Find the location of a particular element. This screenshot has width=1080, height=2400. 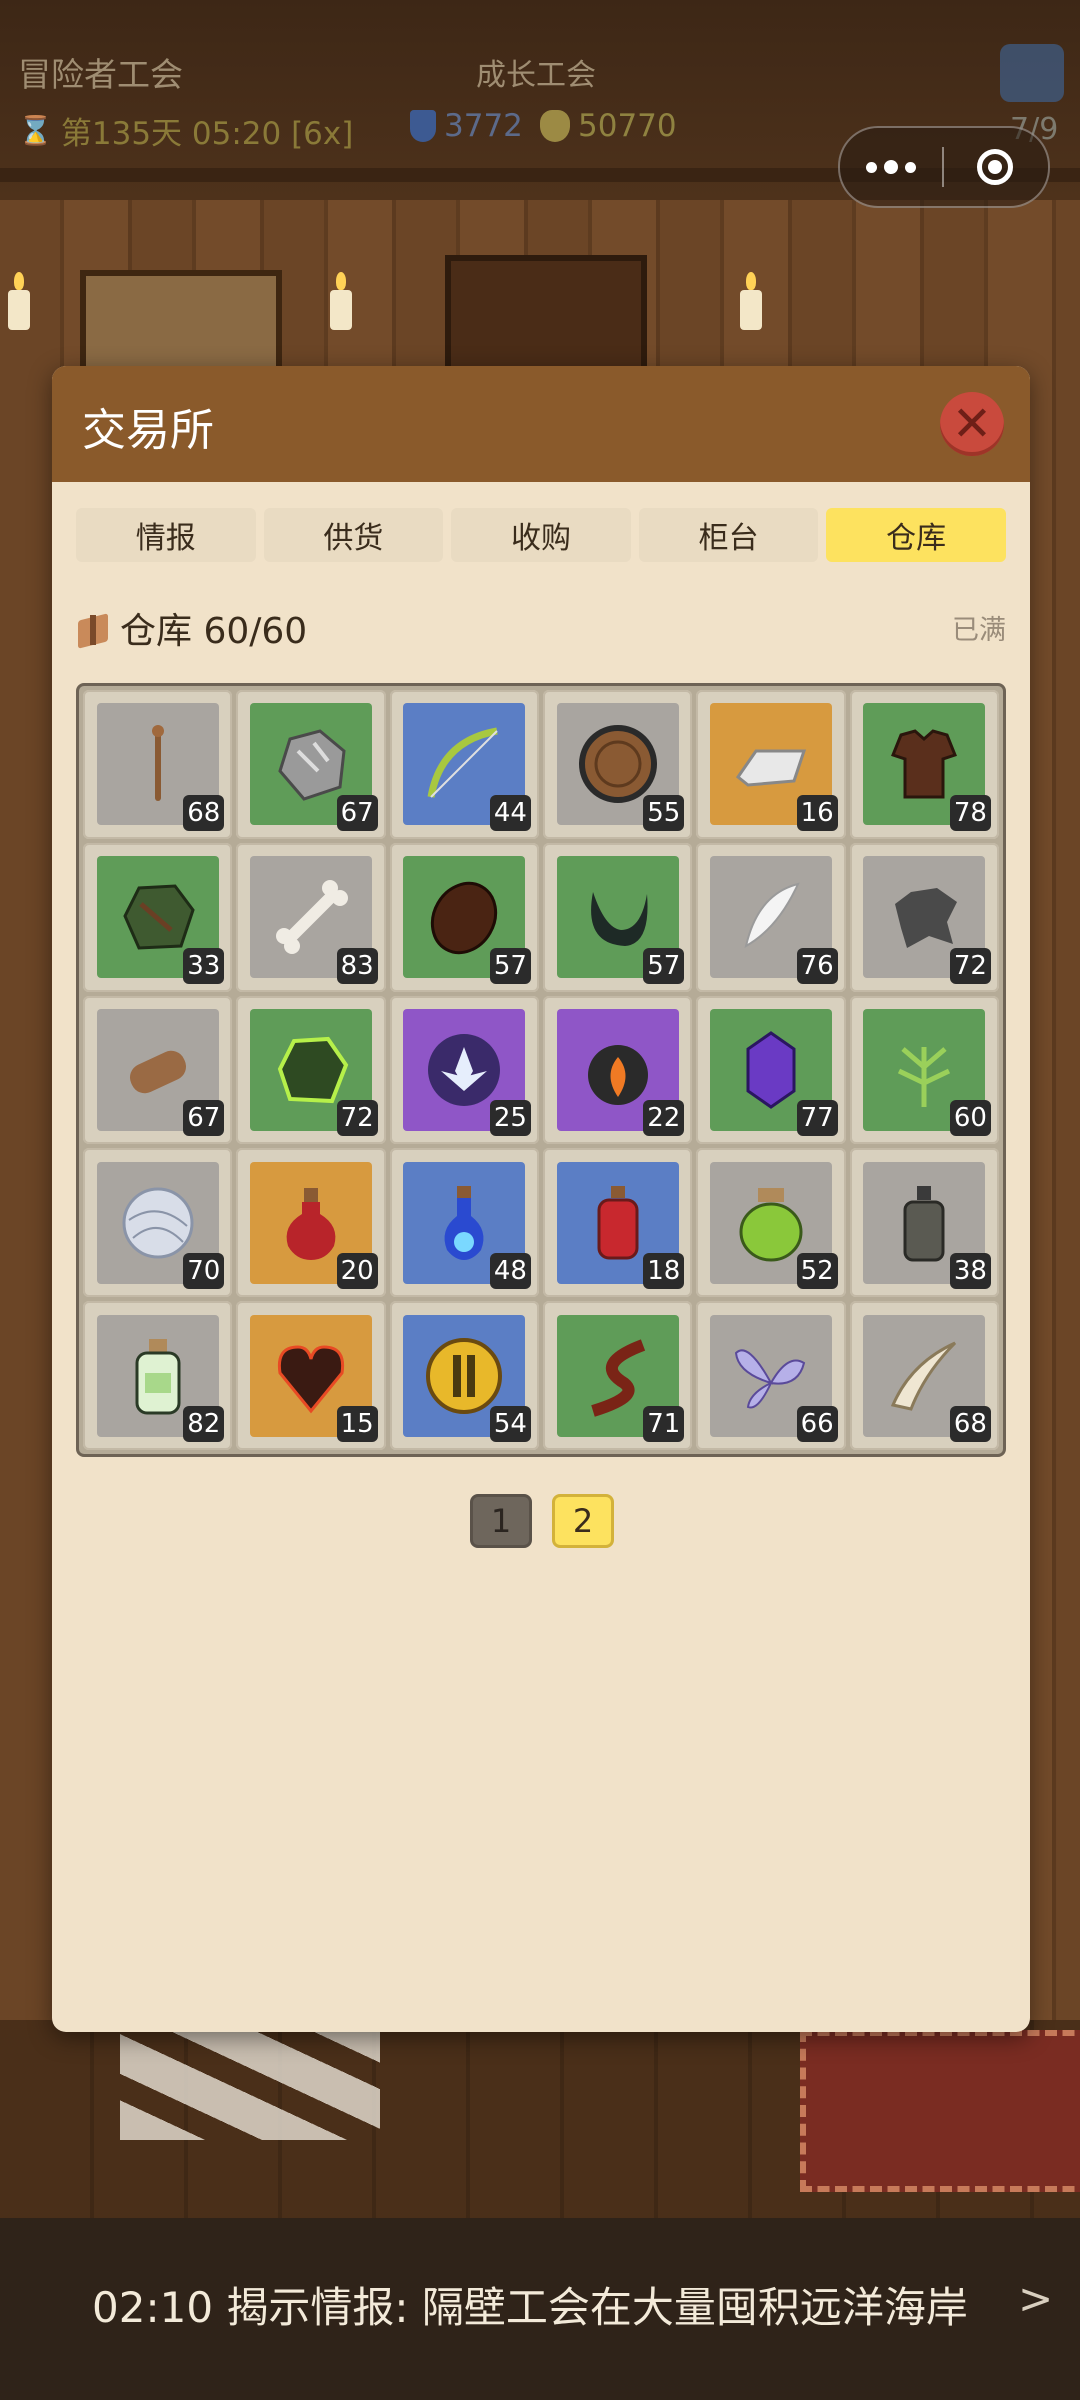

item-quantity: 78 is located at coordinates (970, 812).